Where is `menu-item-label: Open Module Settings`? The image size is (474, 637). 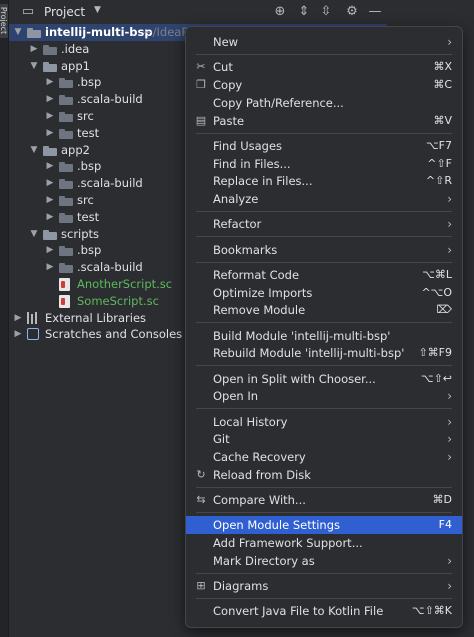 menu-item-label: Open Module Settings is located at coordinates (277, 525).